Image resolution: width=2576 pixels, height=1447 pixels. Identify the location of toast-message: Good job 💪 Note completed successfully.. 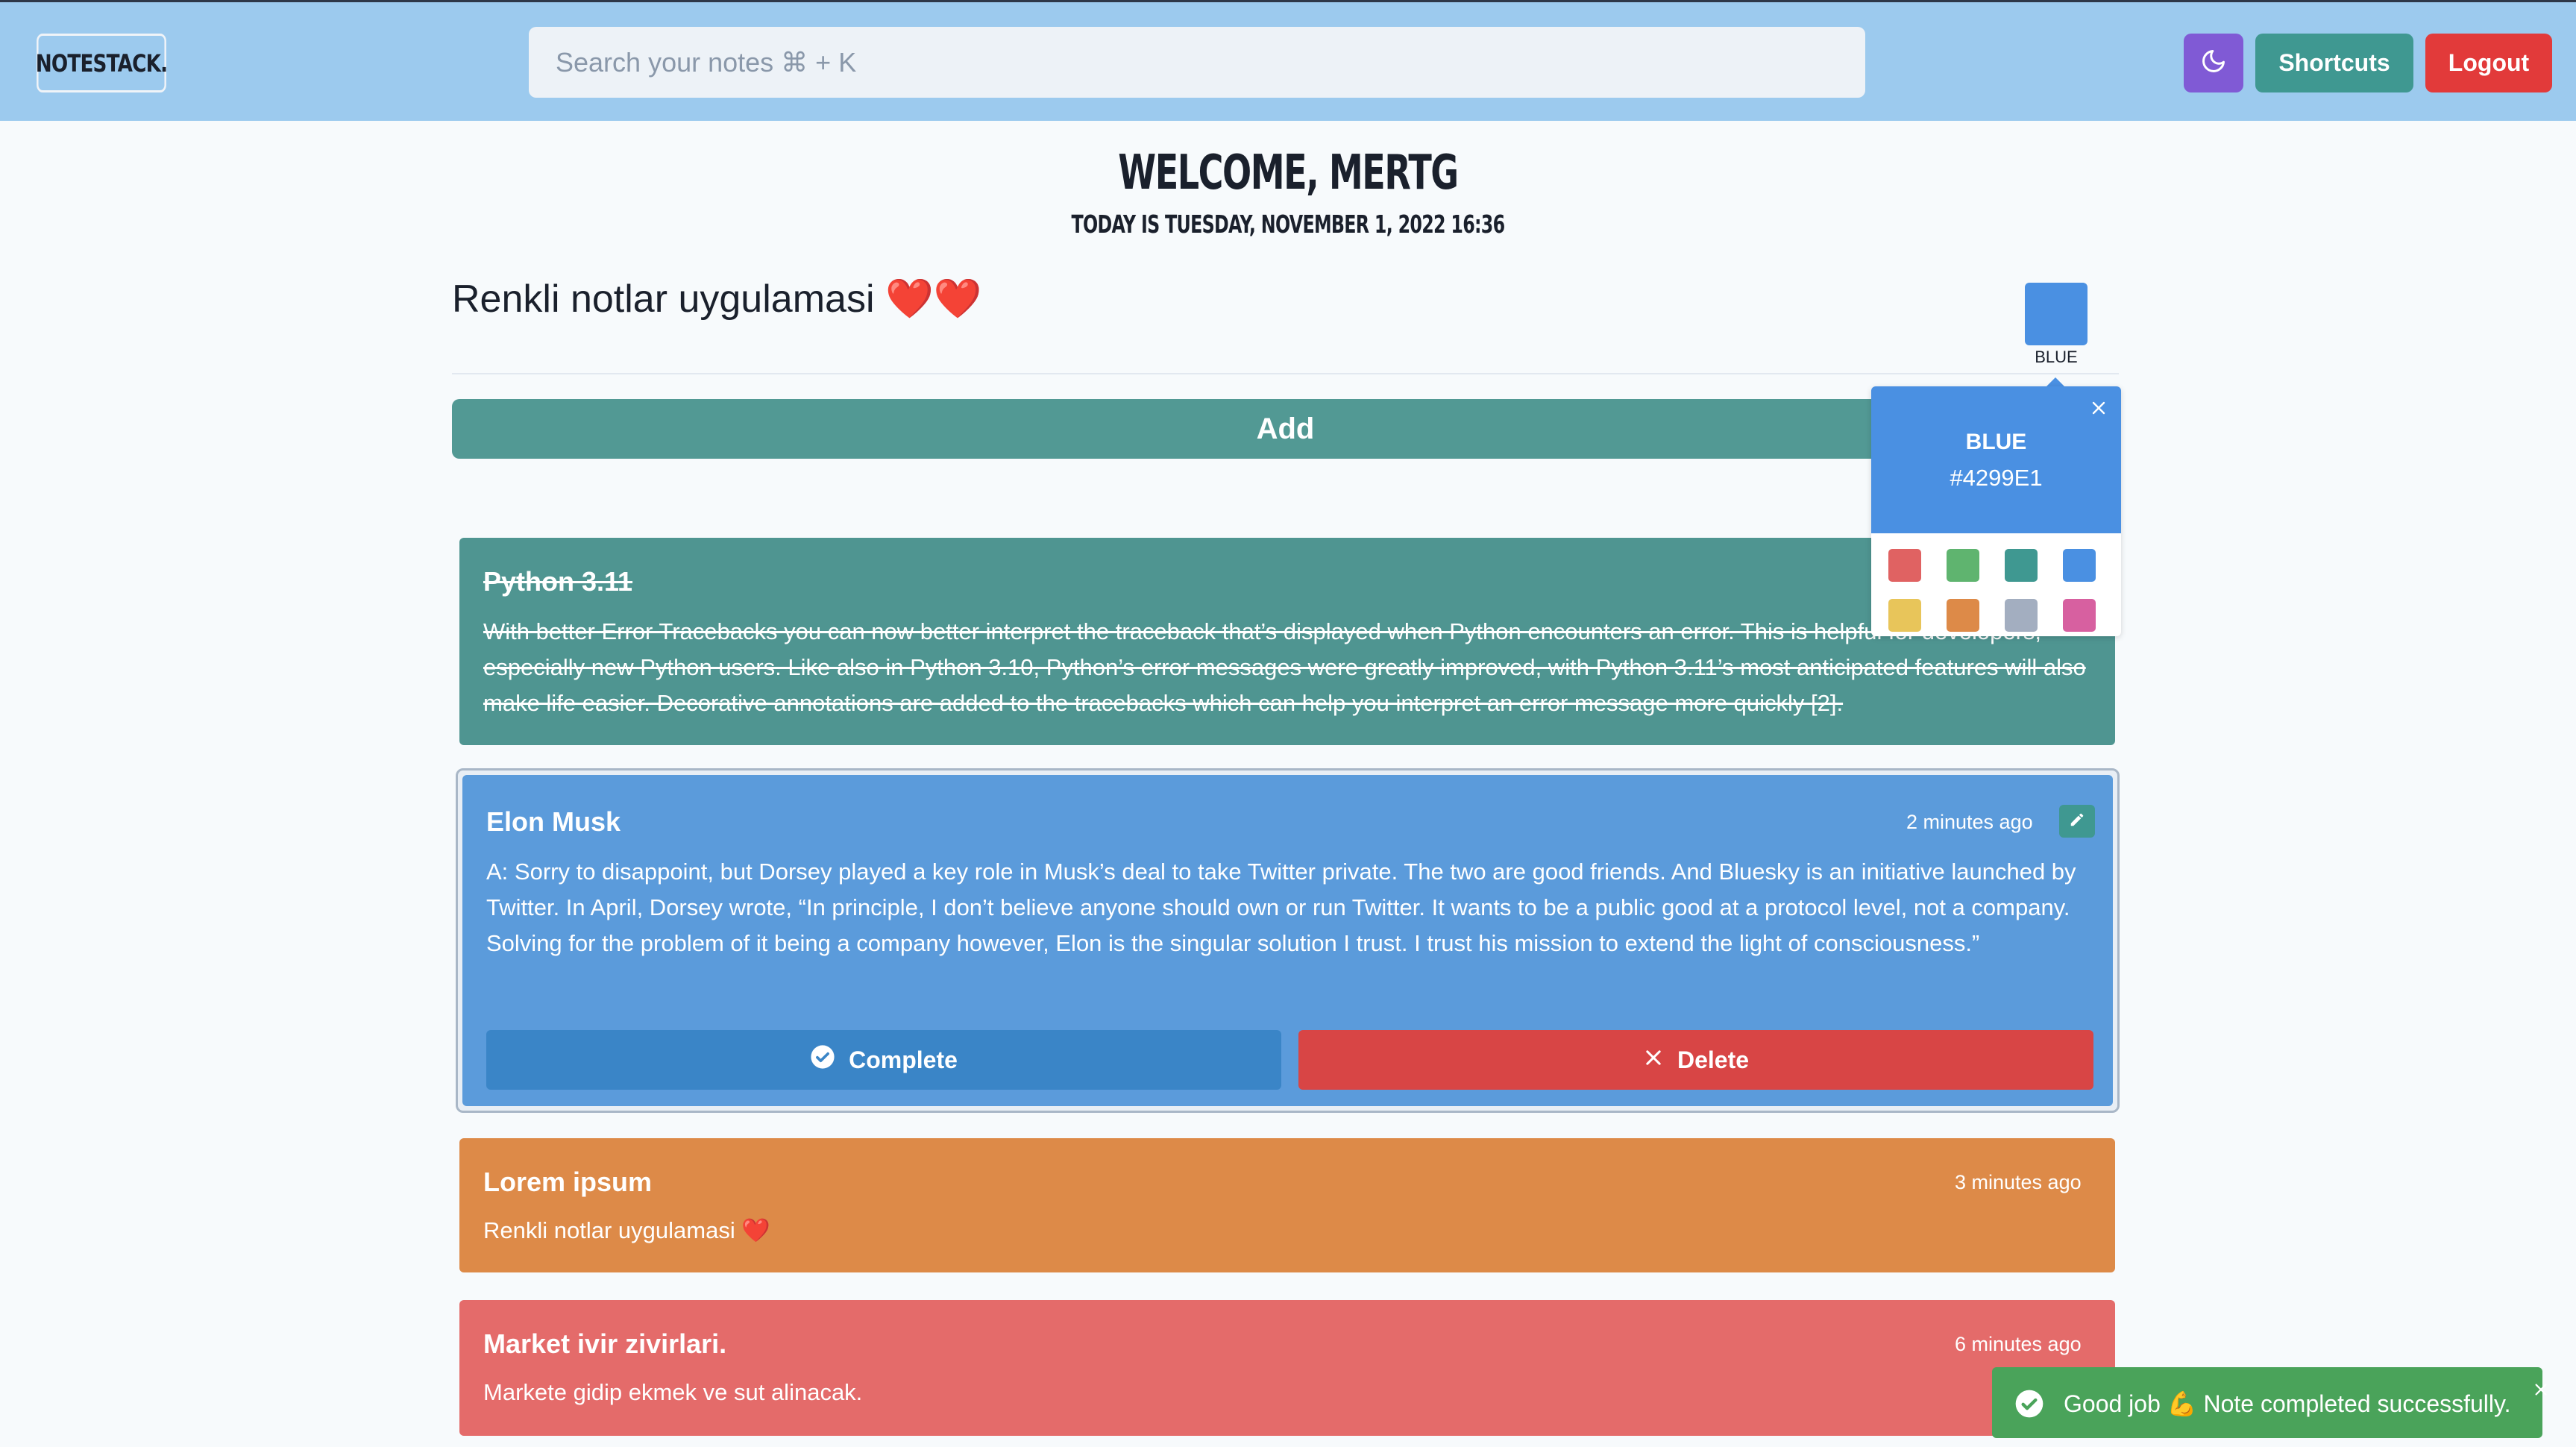
(2288, 1403).